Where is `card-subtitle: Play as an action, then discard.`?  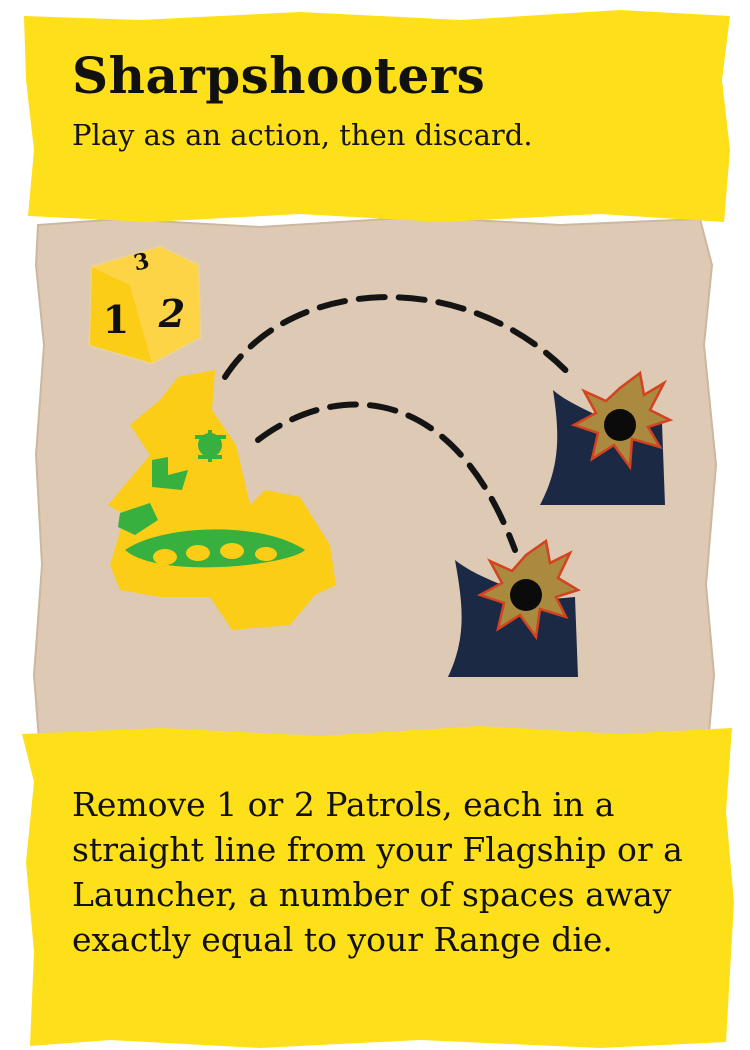 card-subtitle: Play as an action, then discard. is located at coordinates (302, 135).